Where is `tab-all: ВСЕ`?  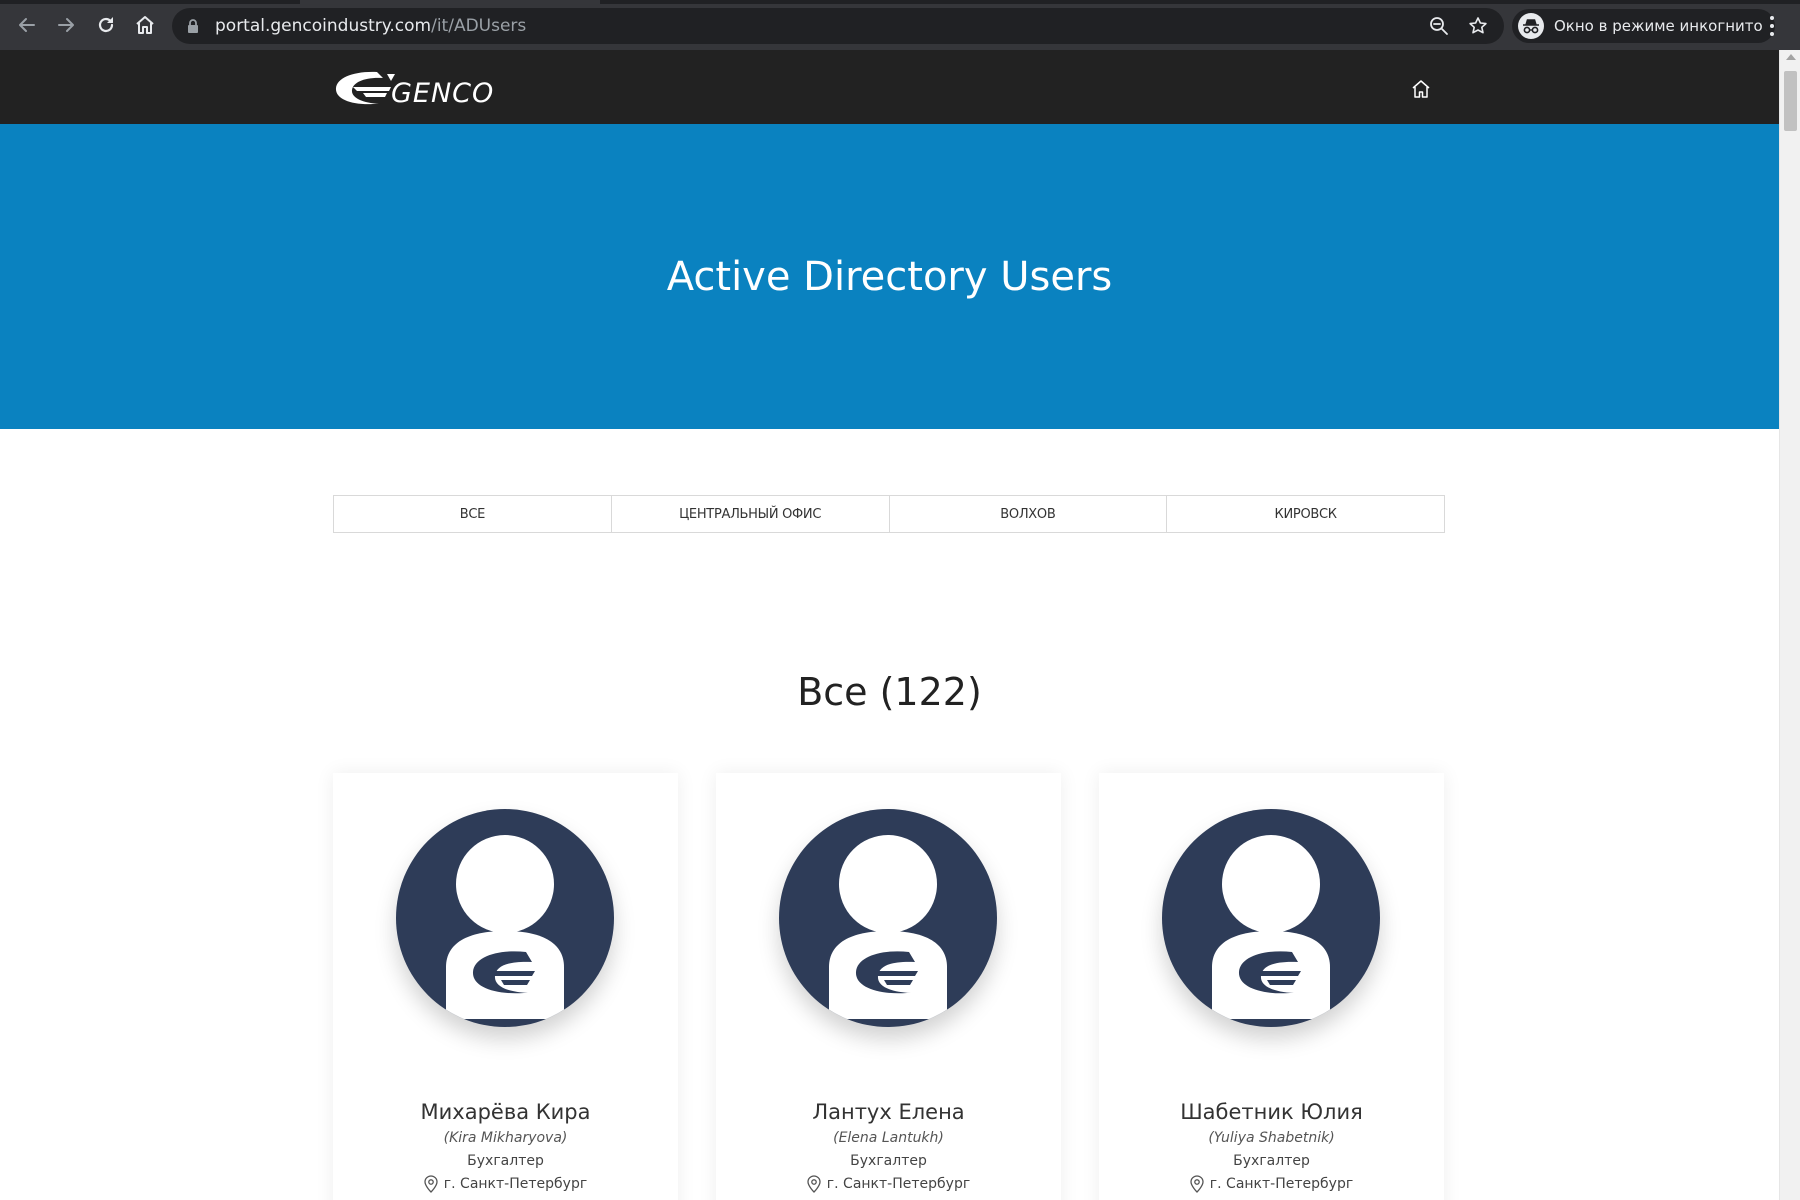
tab-all: ВСЕ is located at coordinates (473, 514).